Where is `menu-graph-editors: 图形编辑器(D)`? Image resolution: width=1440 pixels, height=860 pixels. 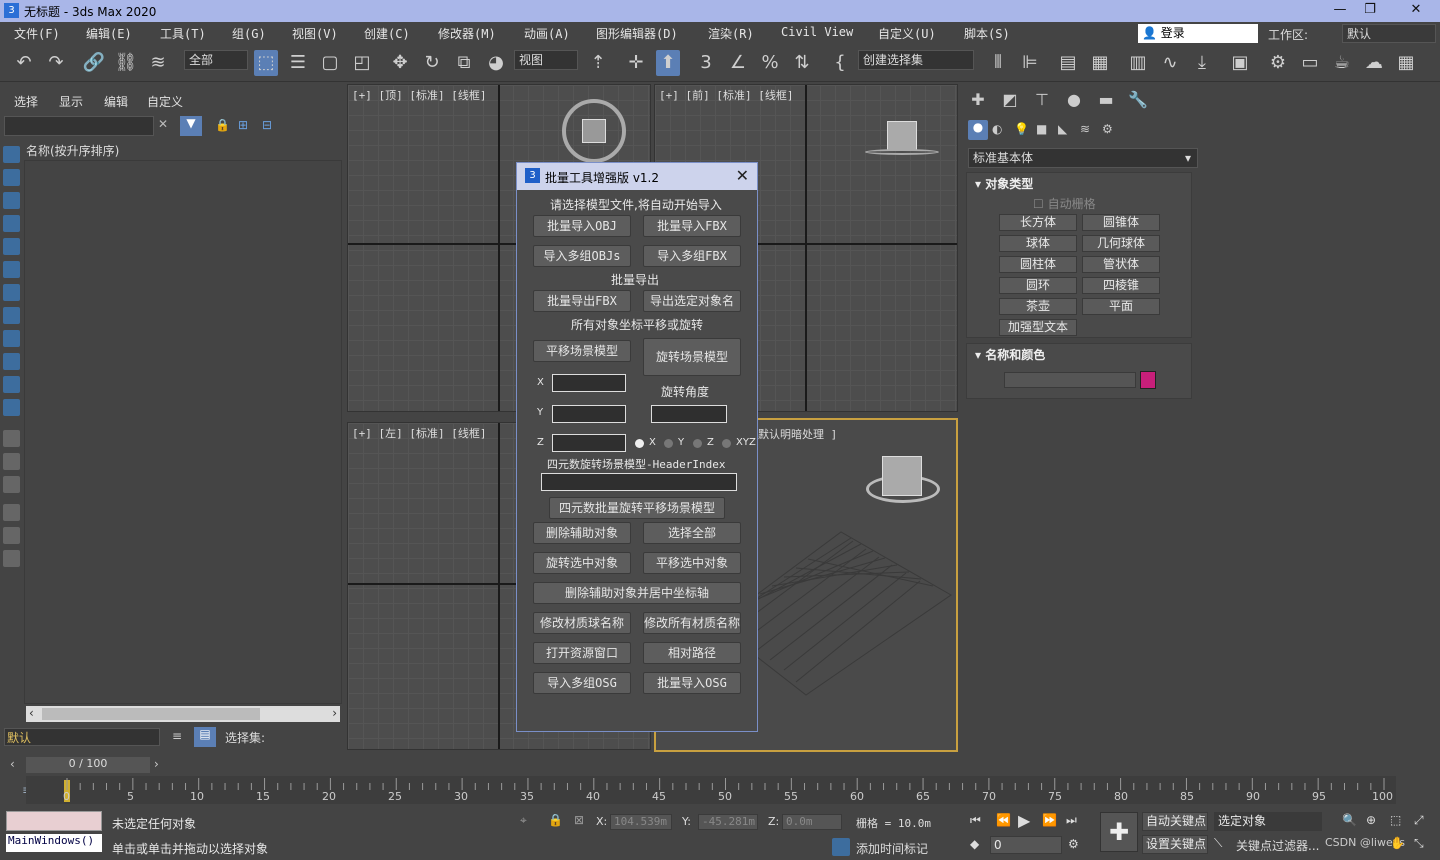 menu-graph-editors: 图形编辑器(D) is located at coordinates (637, 33).